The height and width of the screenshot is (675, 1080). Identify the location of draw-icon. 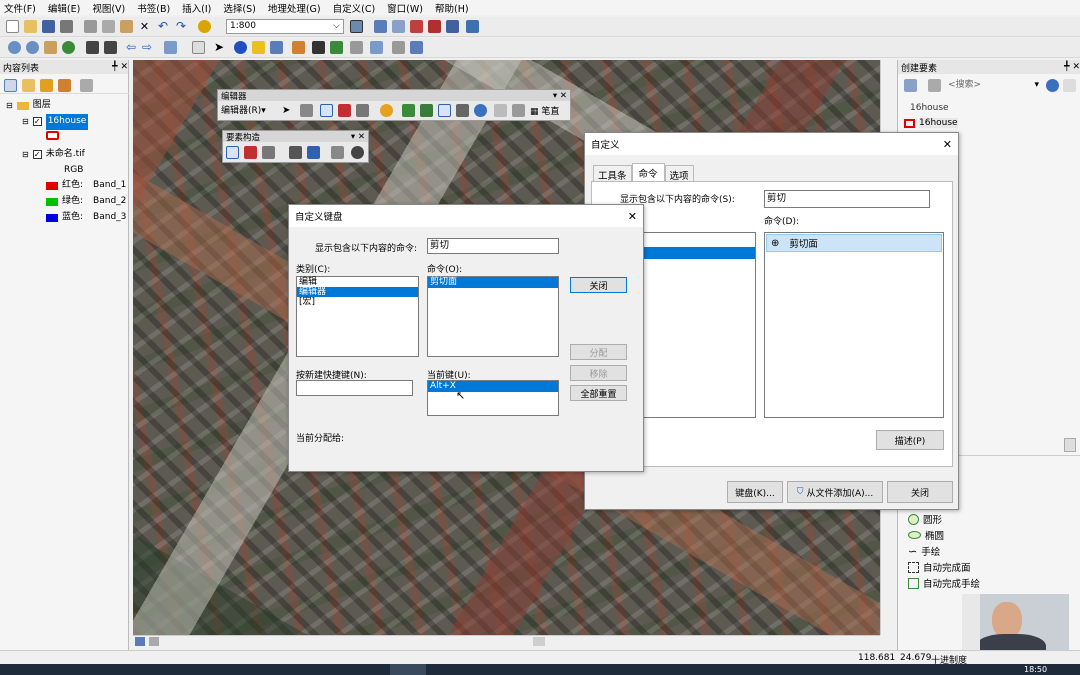
(416, 47).